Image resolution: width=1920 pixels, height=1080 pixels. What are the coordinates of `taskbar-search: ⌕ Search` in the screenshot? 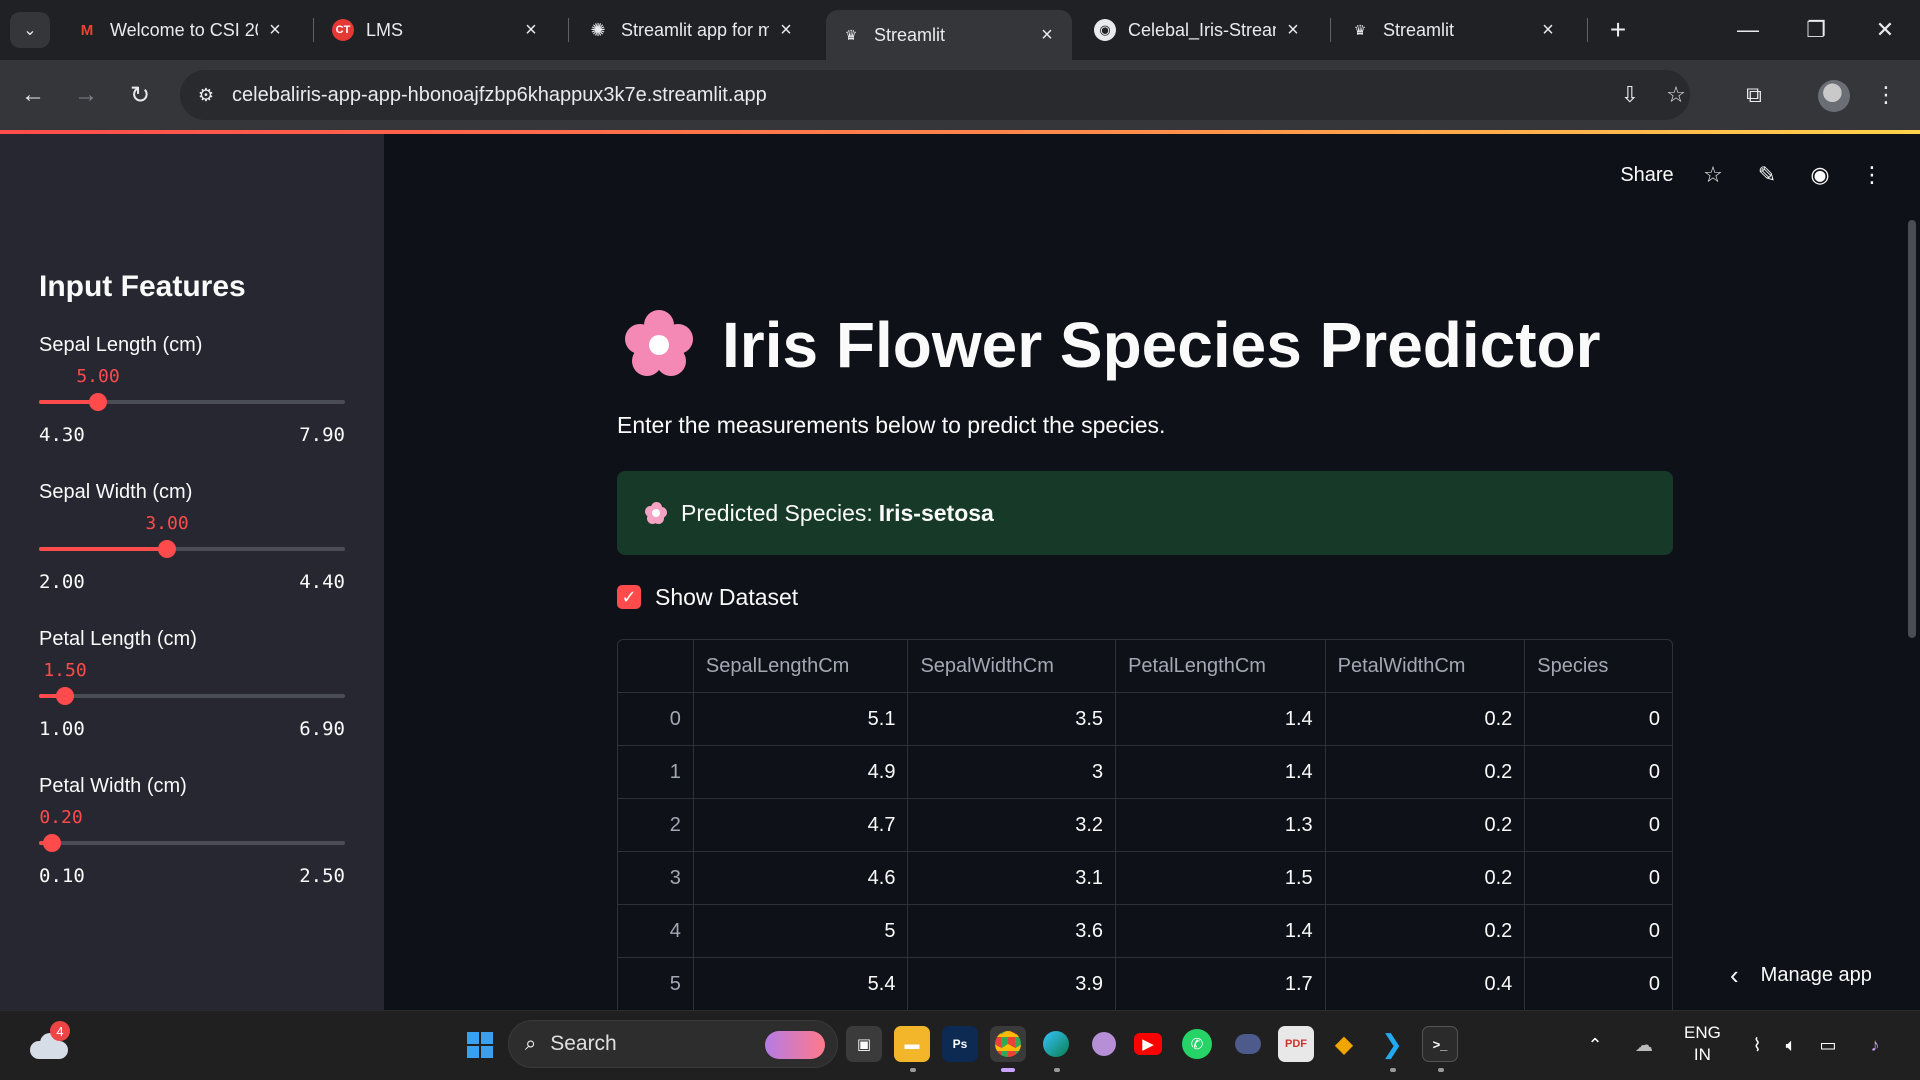 It's located at (673, 1044).